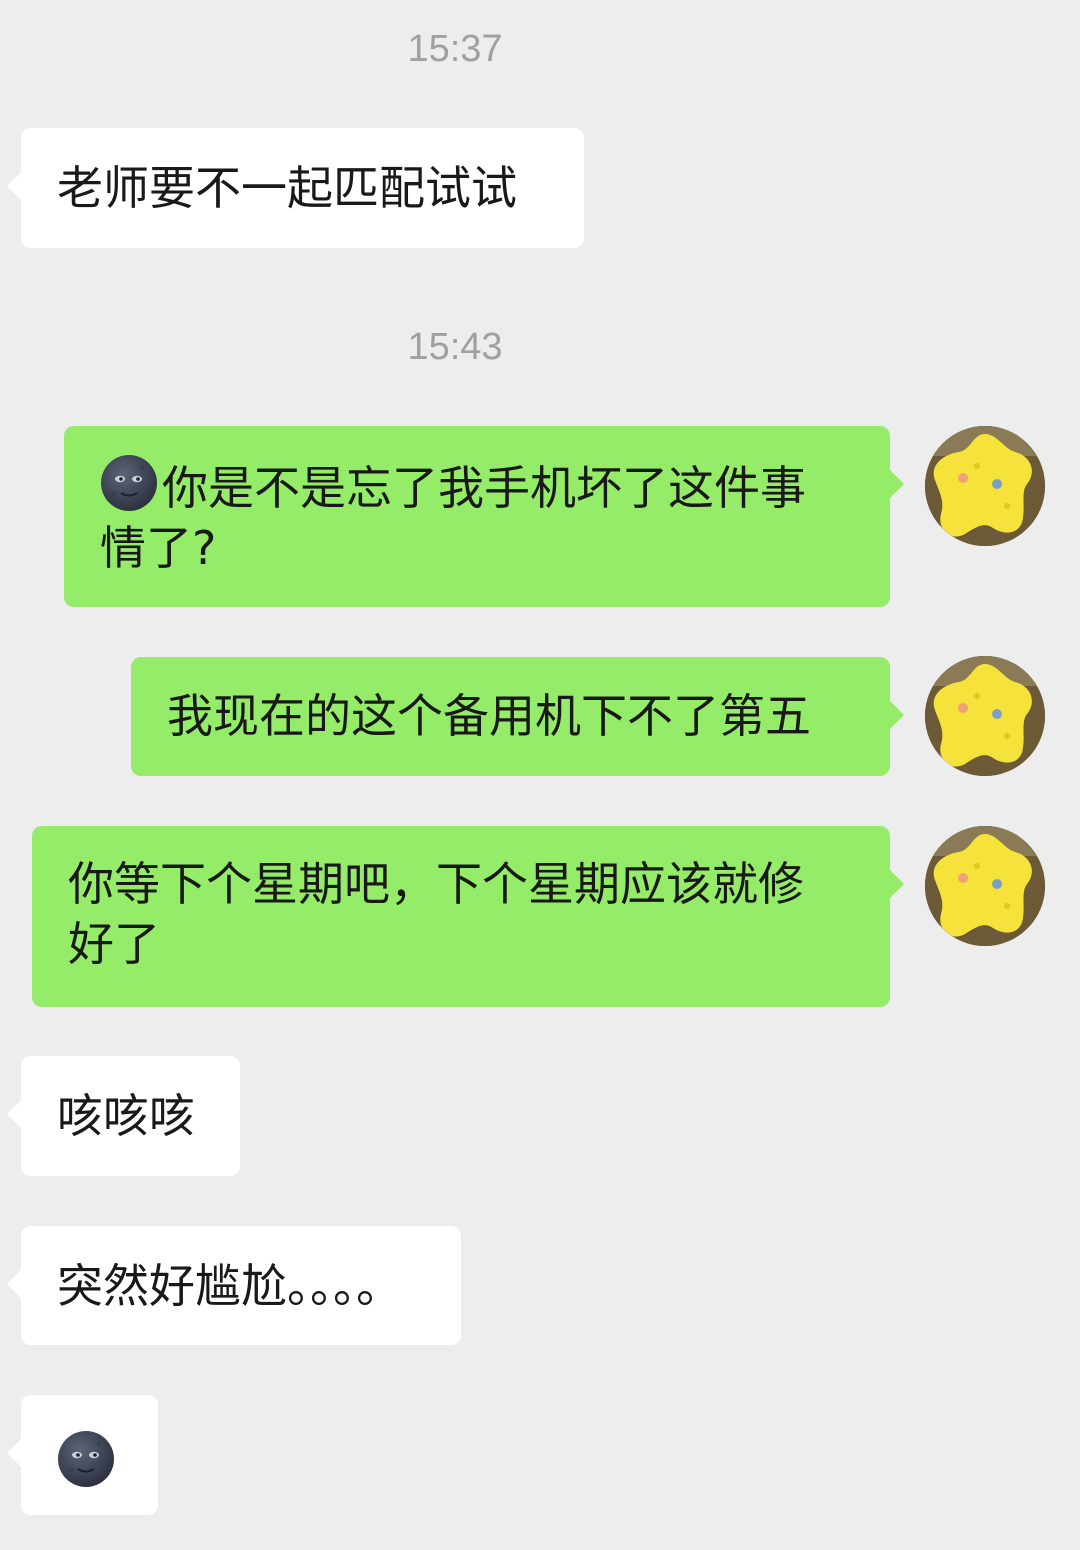 The height and width of the screenshot is (1550, 1080). What do you see at coordinates (455, 347) in the screenshot?
I see `timestamp: 15:43` at bounding box center [455, 347].